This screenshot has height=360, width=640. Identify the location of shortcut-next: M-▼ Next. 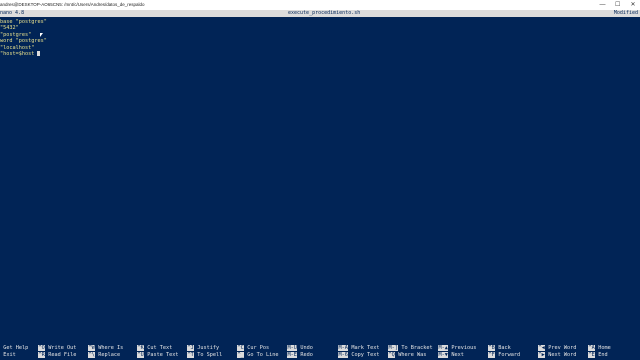
(451, 355).